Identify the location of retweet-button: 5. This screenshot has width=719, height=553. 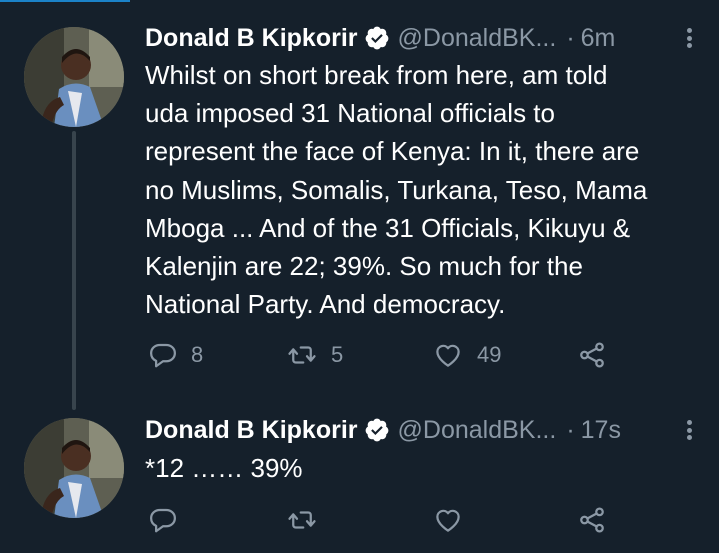
(314, 355).